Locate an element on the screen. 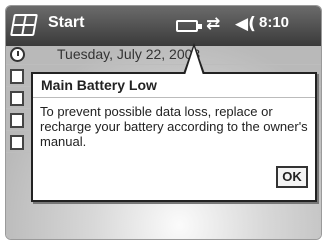 This screenshot has width=327, height=245. calendar-icon is located at coordinates (17, 142).